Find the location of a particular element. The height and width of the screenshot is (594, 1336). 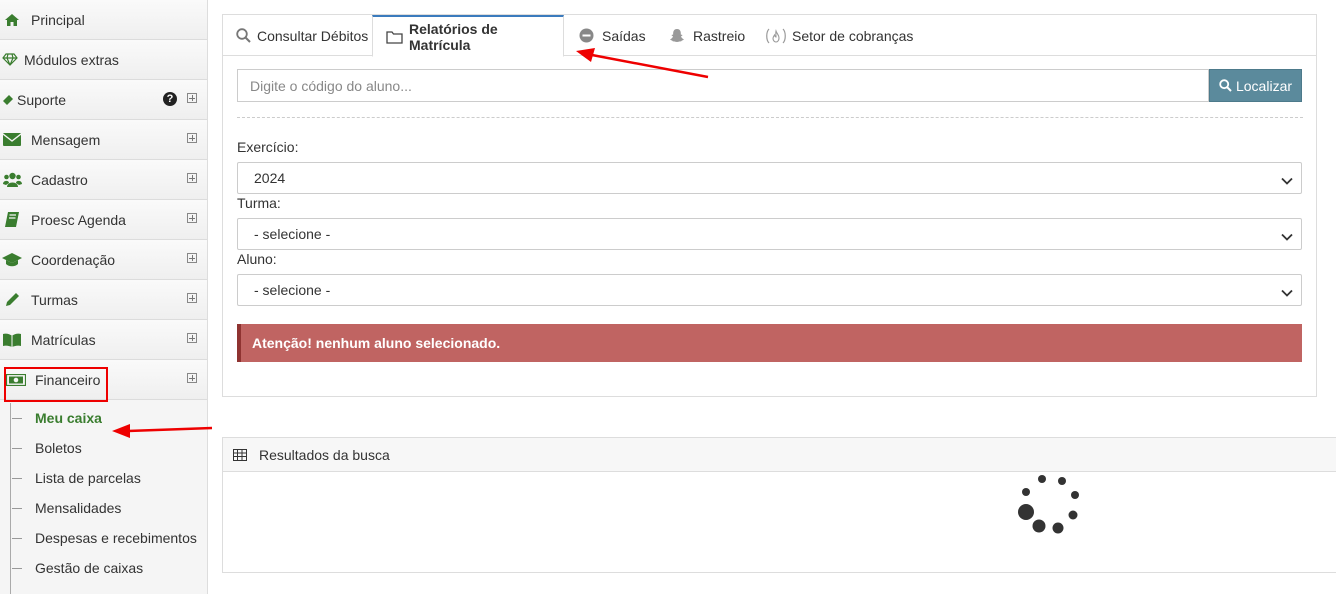

aluno-select: - selecione - is located at coordinates (769, 290).